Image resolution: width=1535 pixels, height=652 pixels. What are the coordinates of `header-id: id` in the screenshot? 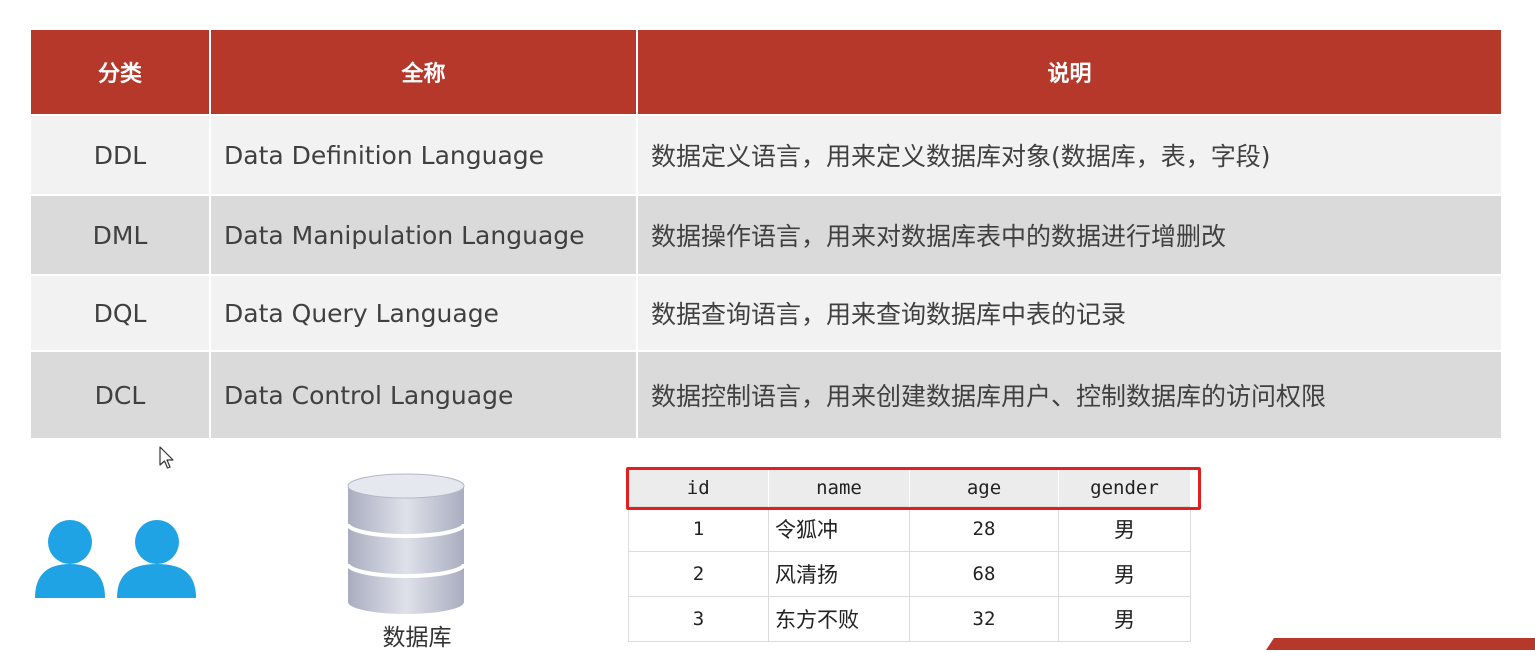 It's located at (698, 488).